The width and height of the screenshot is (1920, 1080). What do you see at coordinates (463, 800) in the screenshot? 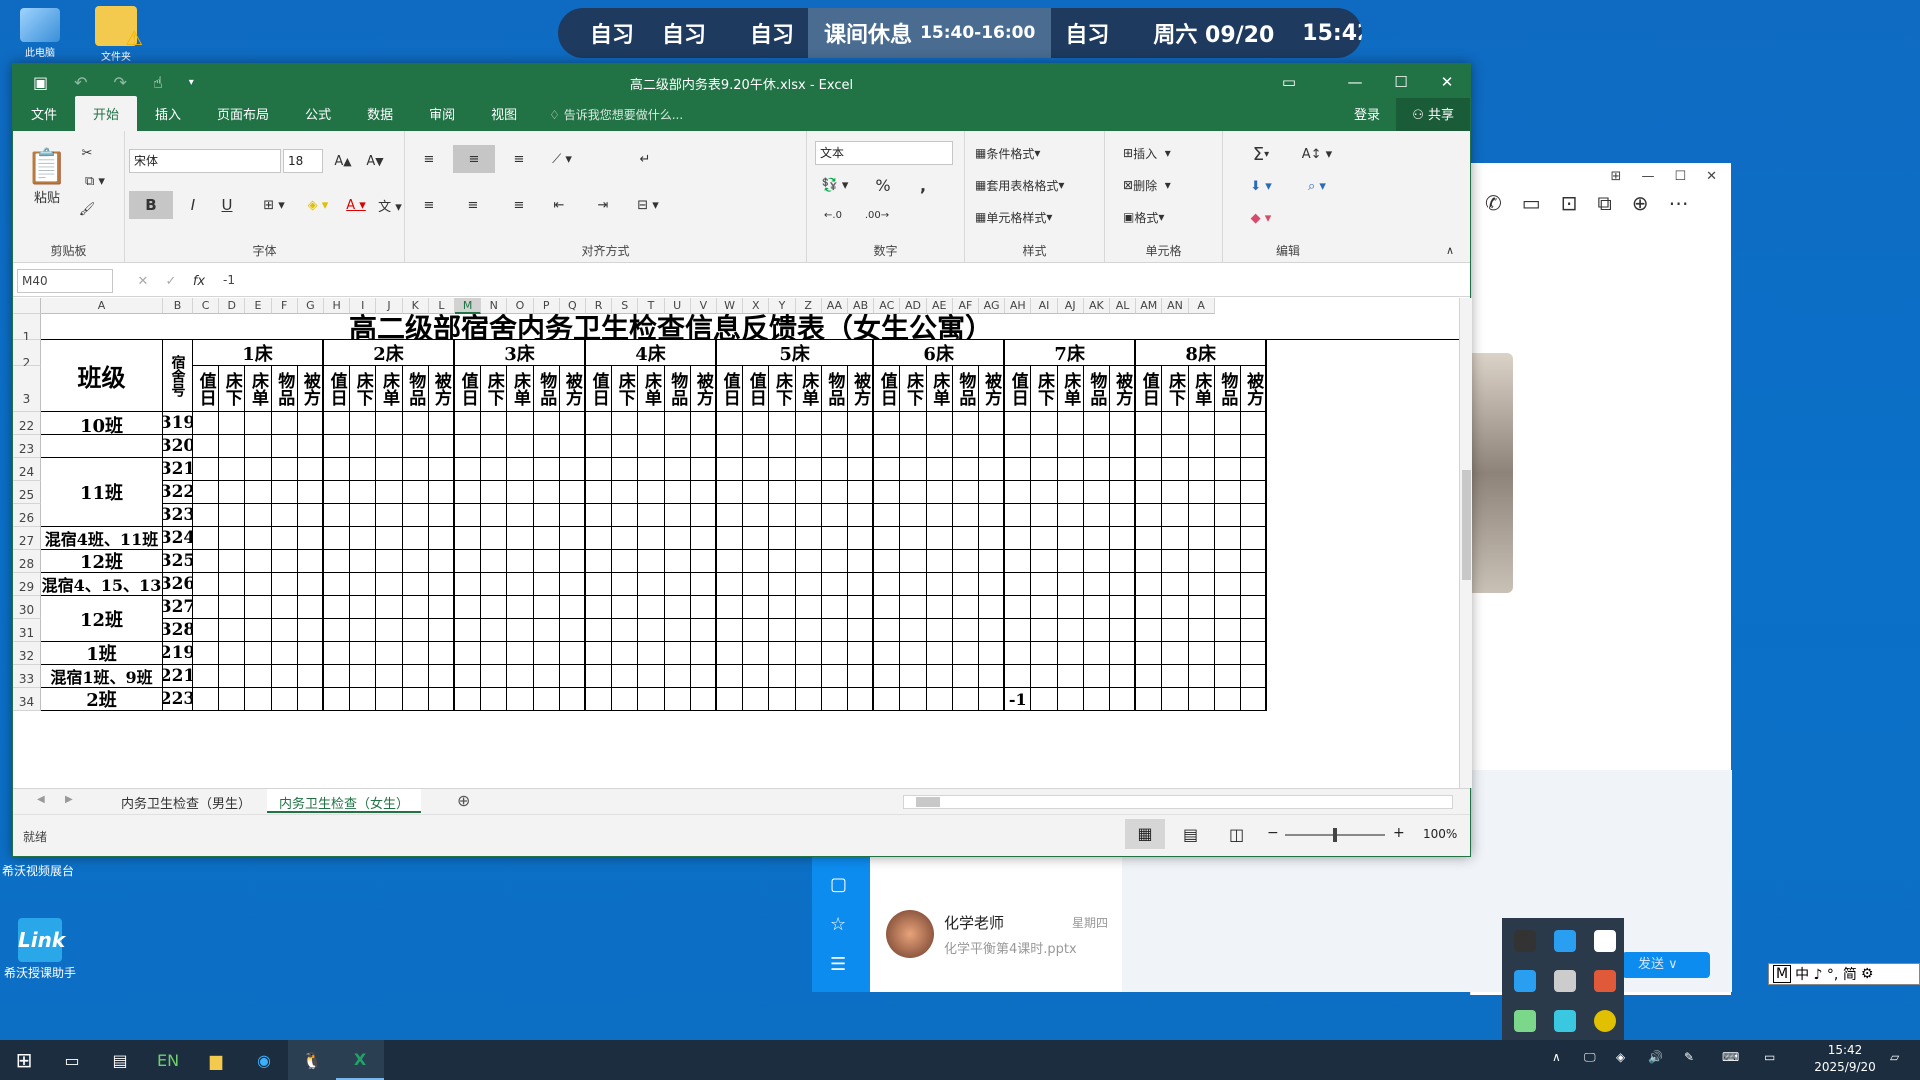
I see `add-sheet-icon: ⊕` at bounding box center [463, 800].